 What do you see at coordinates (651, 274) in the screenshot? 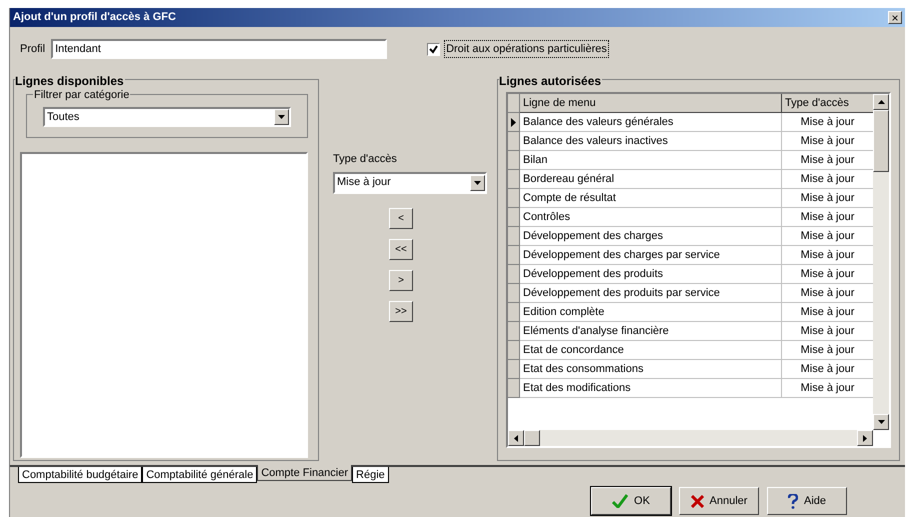
I see `table-cell: Développement des produits` at bounding box center [651, 274].